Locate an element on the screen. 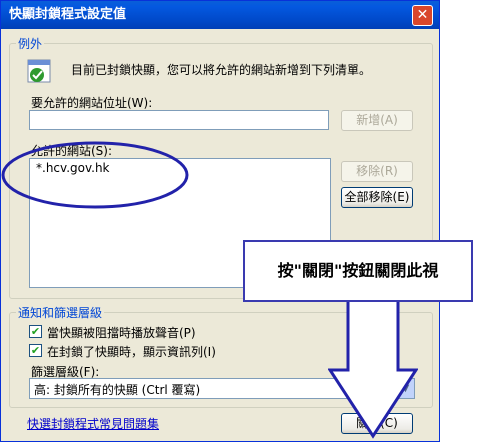 This screenshot has height=443, width=490. show-info-bar-label: 在封鎖了快顯時，顯示資訊列(I) is located at coordinates (131, 352).